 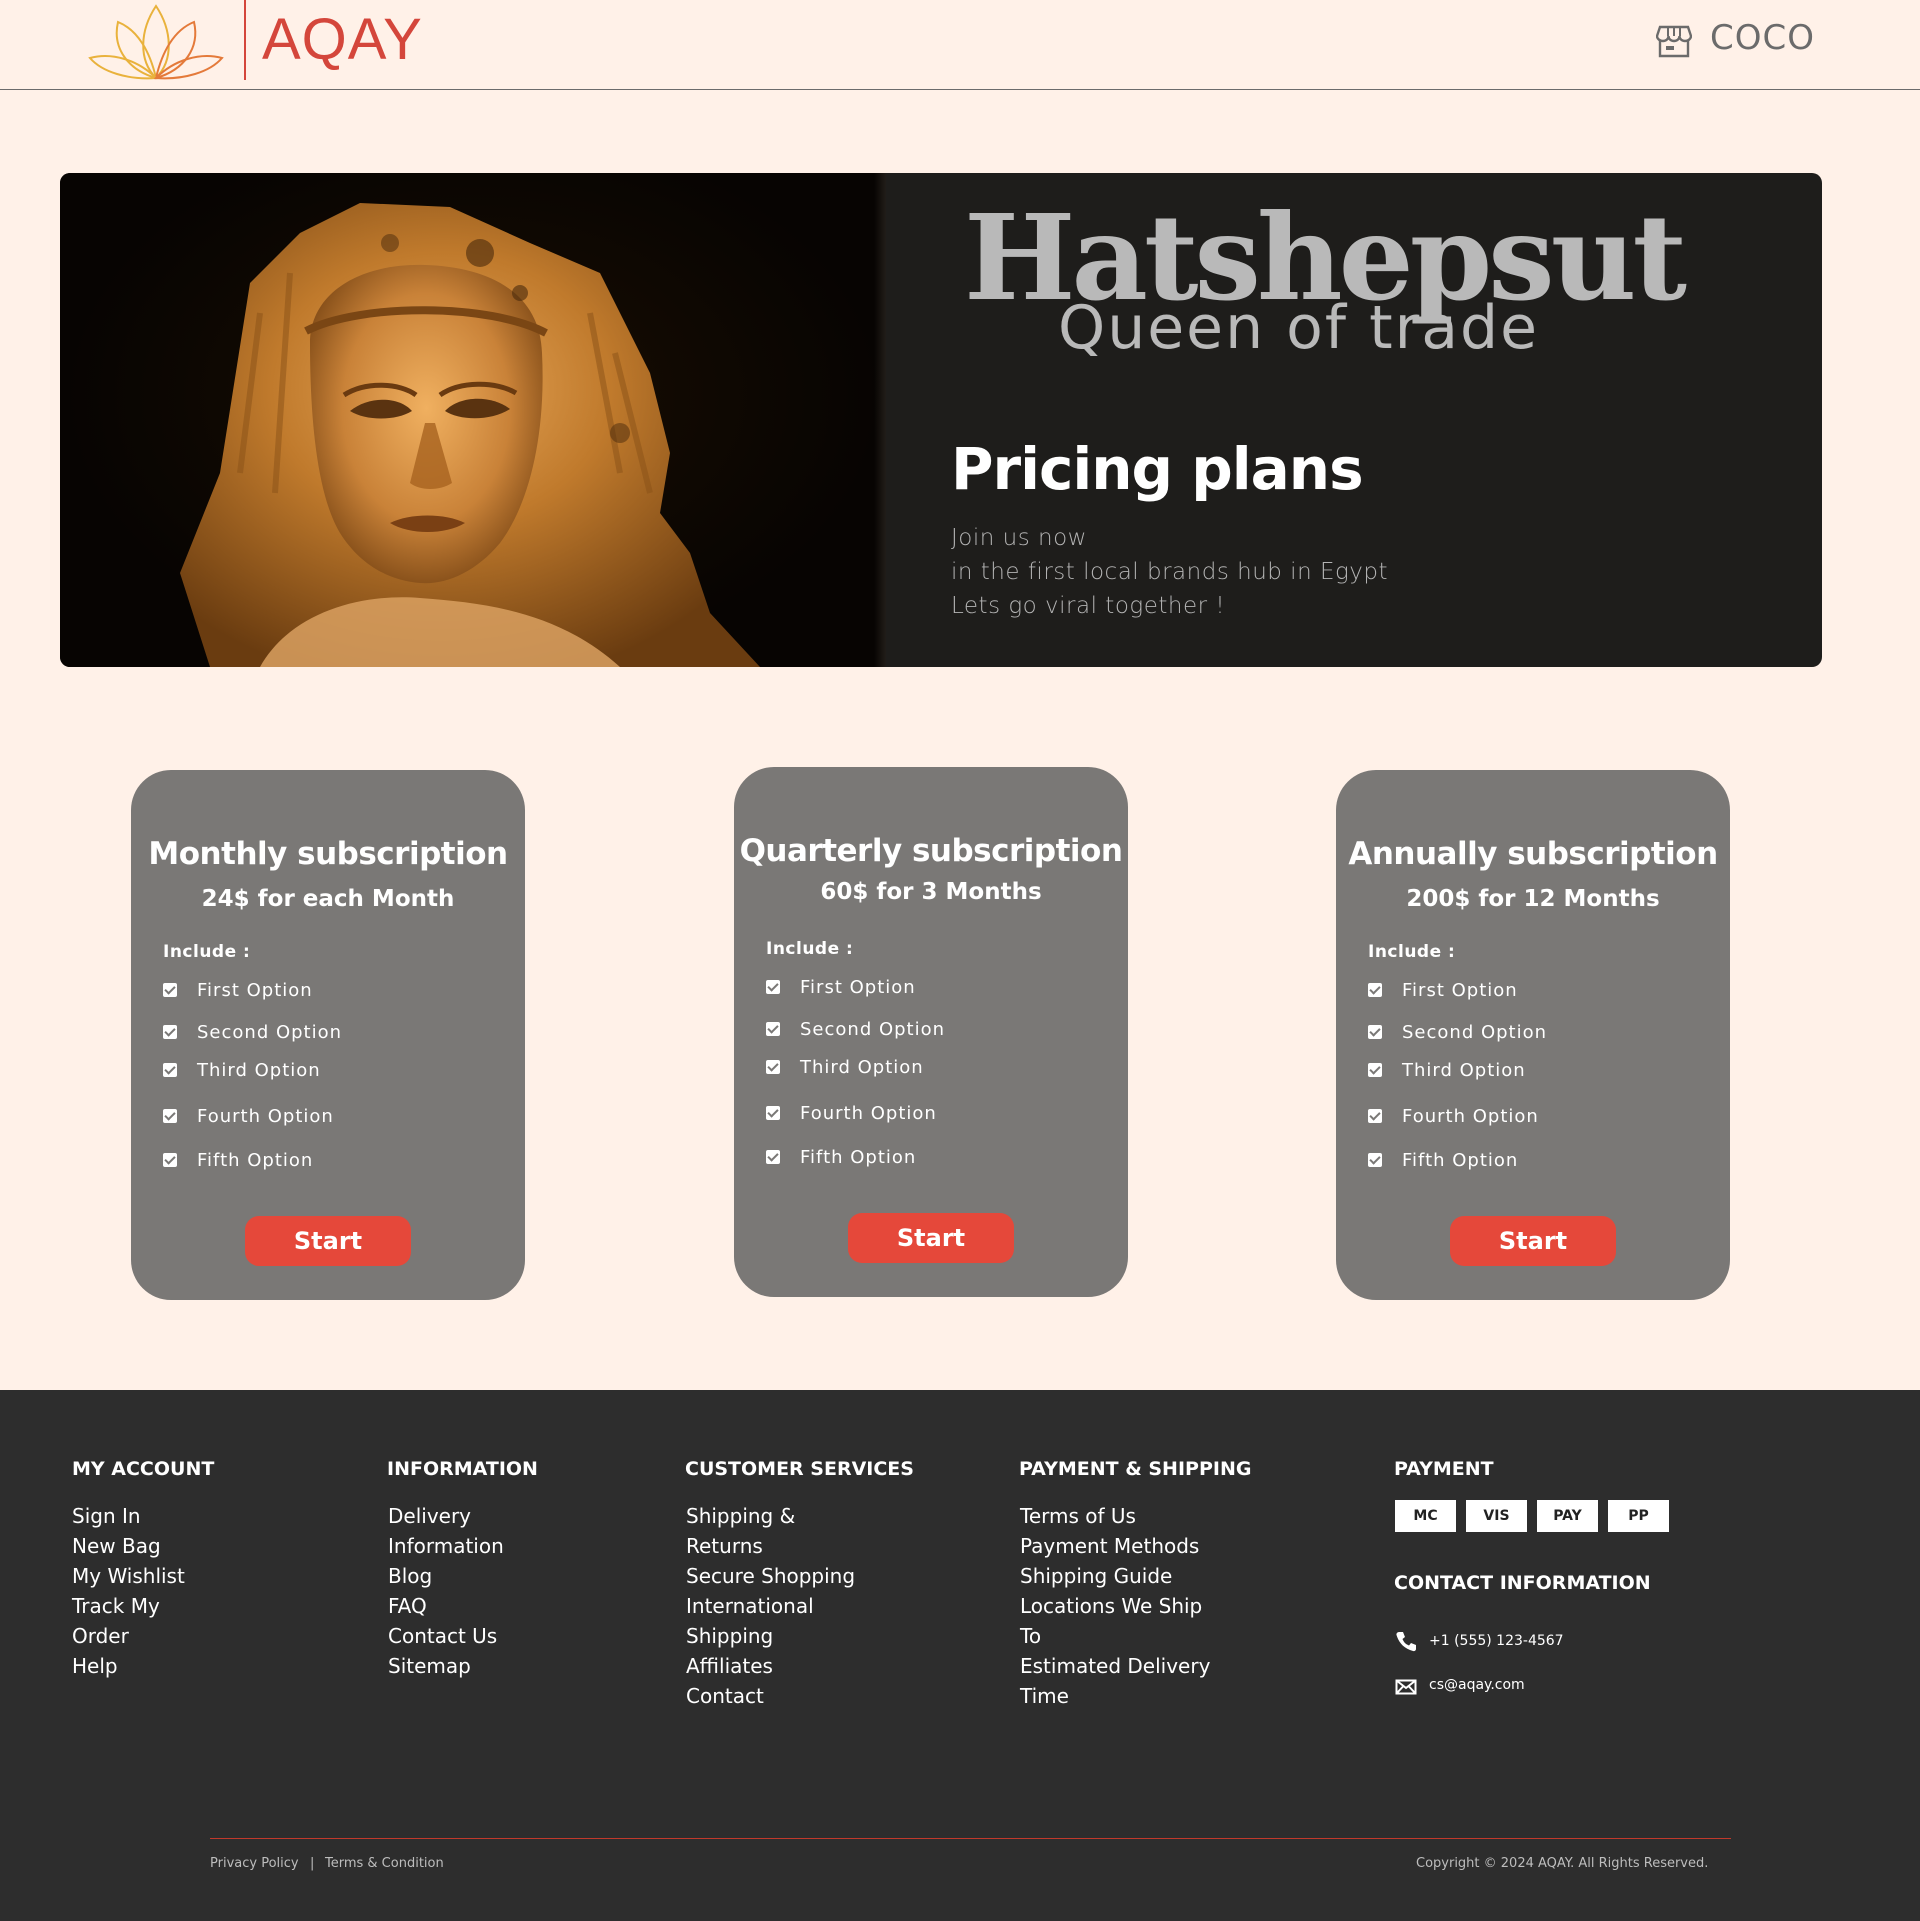 I want to click on lotus-logo-icon, so click(x=156, y=40).